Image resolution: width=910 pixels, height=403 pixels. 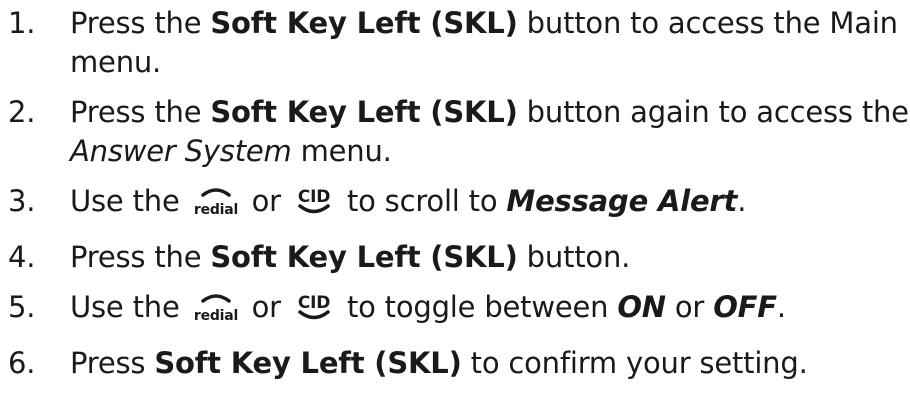 What do you see at coordinates (422, 201) in the screenshot?
I see `text: to scroll to` at bounding box center [422, 201].